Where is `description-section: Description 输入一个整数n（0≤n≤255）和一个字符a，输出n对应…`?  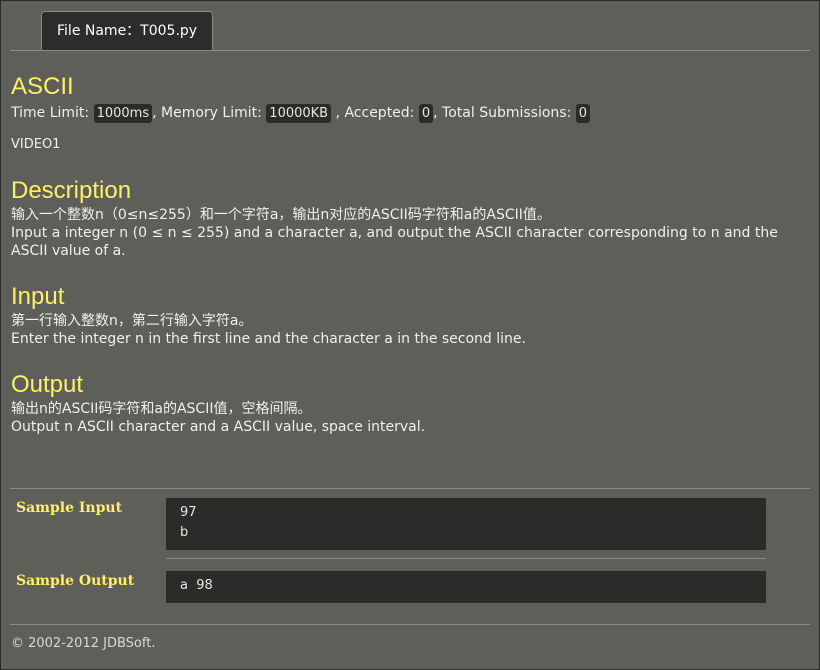 description-section: Description 输入一个整数n（0≤n≤255）和一个字符a，输出n对应… is located at coordinates (406, 218).